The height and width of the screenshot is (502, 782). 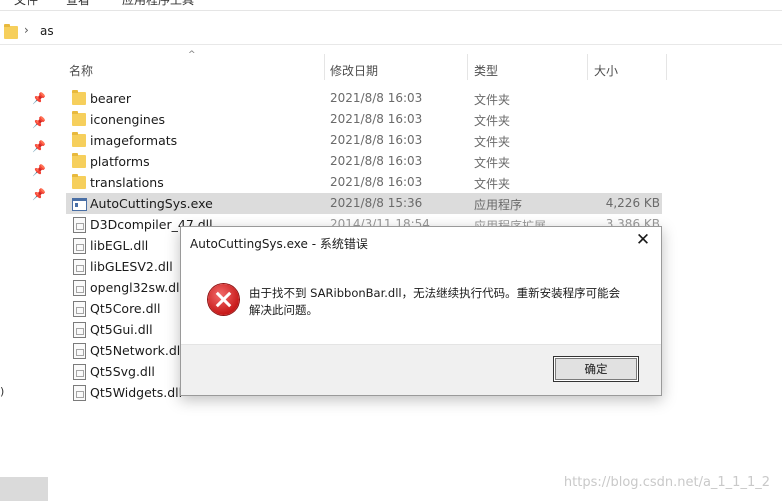 I want to click on address-path: as, so click(x=47, y=31).